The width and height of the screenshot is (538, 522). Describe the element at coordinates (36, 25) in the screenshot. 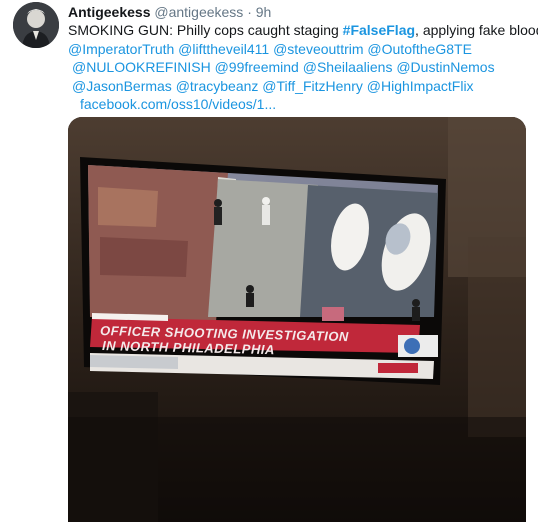

I see `avatar` at that location.